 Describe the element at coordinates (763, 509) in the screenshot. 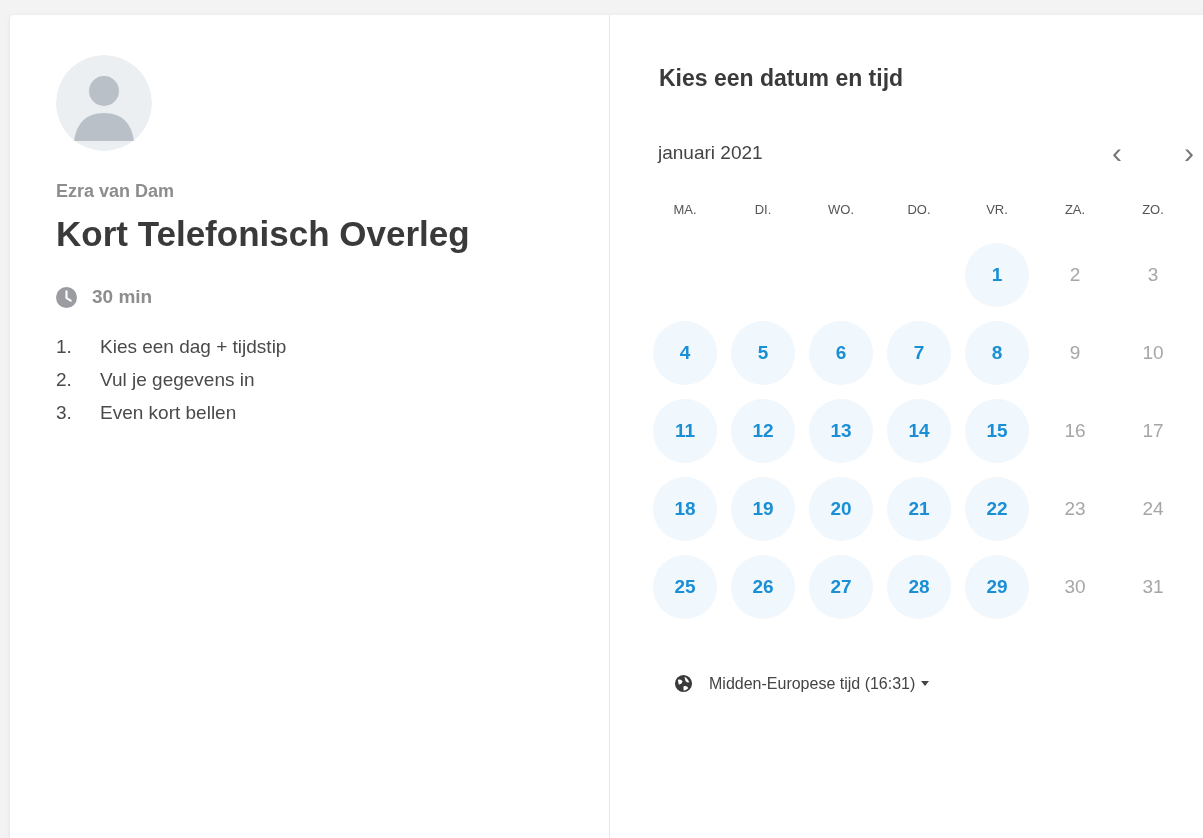

I see `available-day-button: 19` at that location.